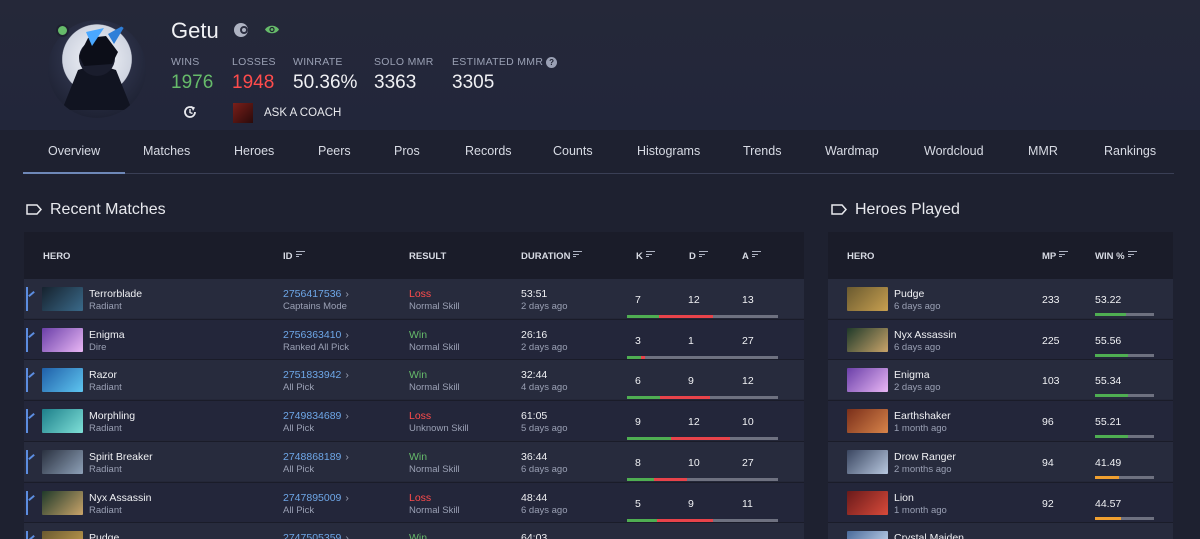 This screenshot has width=1200, height=539. What do you see at coordinates (1000, 420) in the screenshot?
I see `hero-row: Earthshaker 1 month ago 96 55.21` at bounding box center [1000, 420].